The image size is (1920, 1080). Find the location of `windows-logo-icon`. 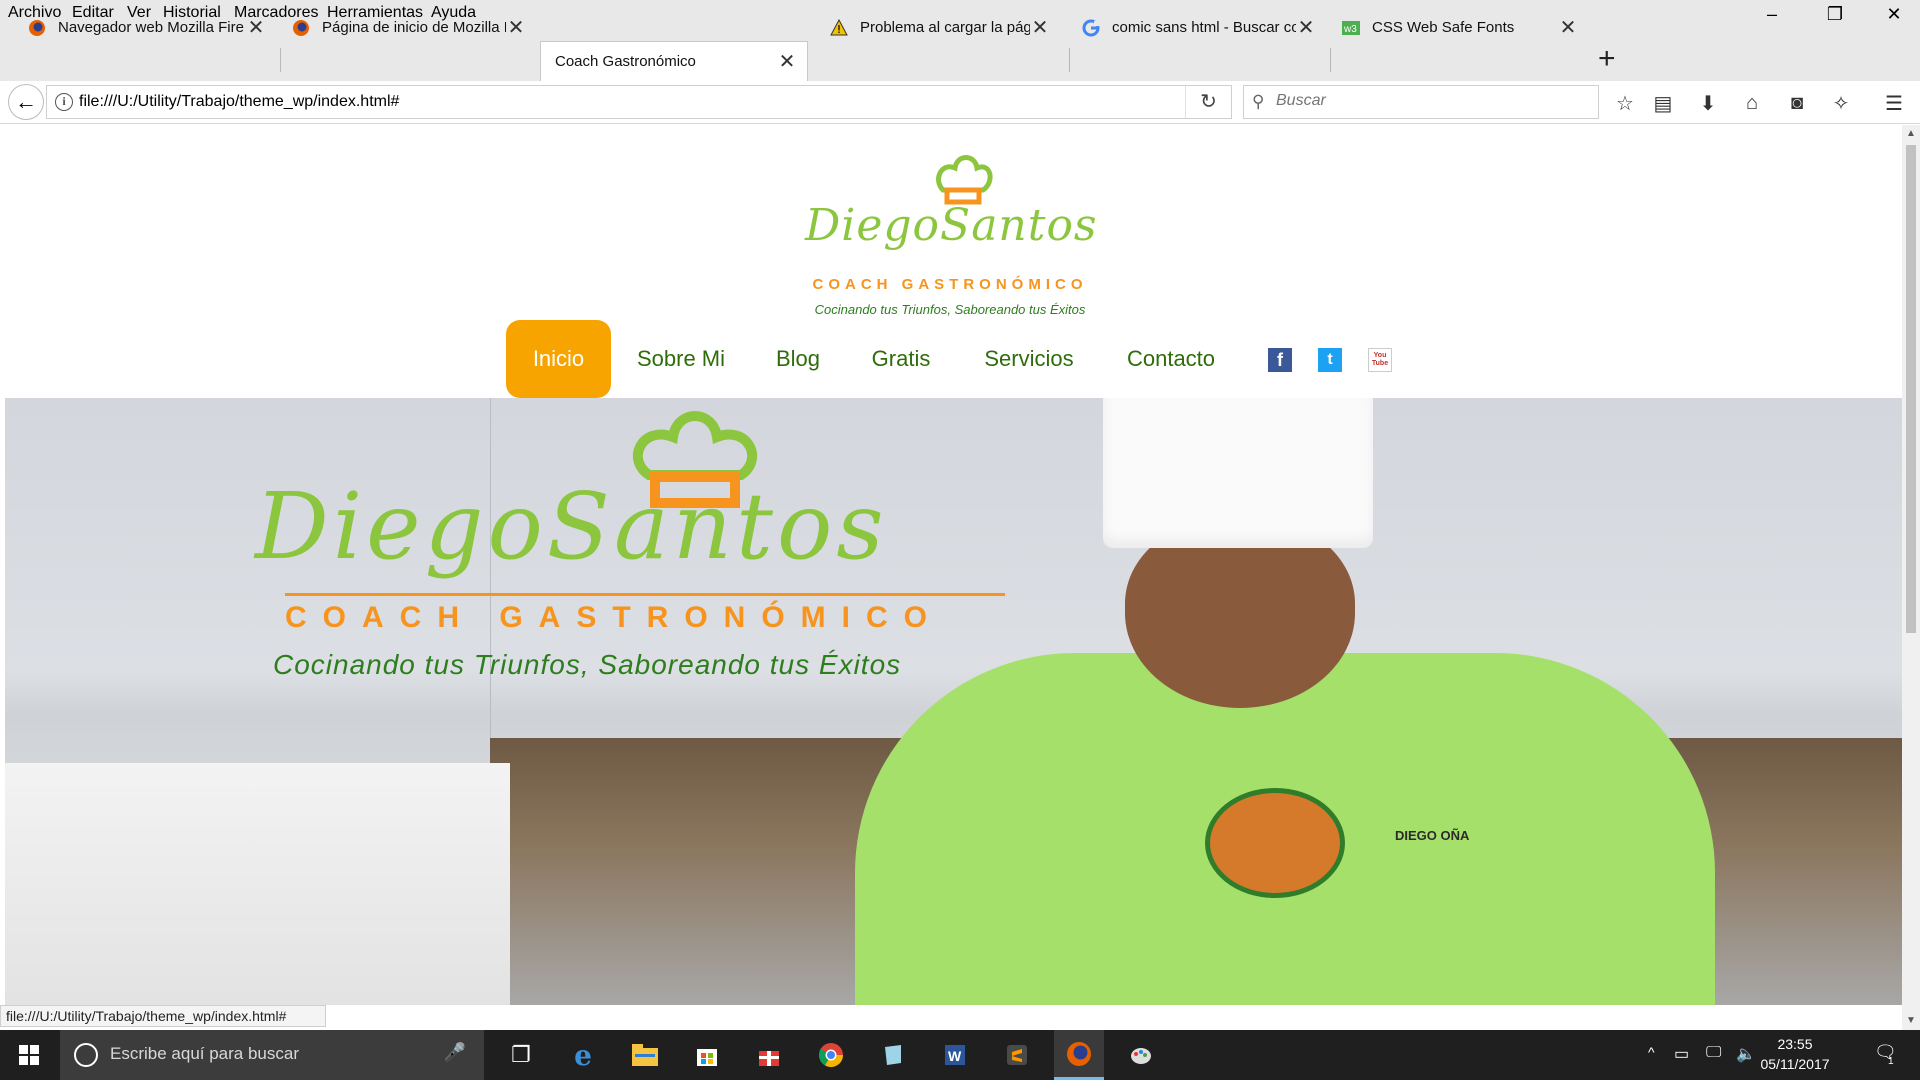

windows-logo-icon is located at coordinates (29, 1055).